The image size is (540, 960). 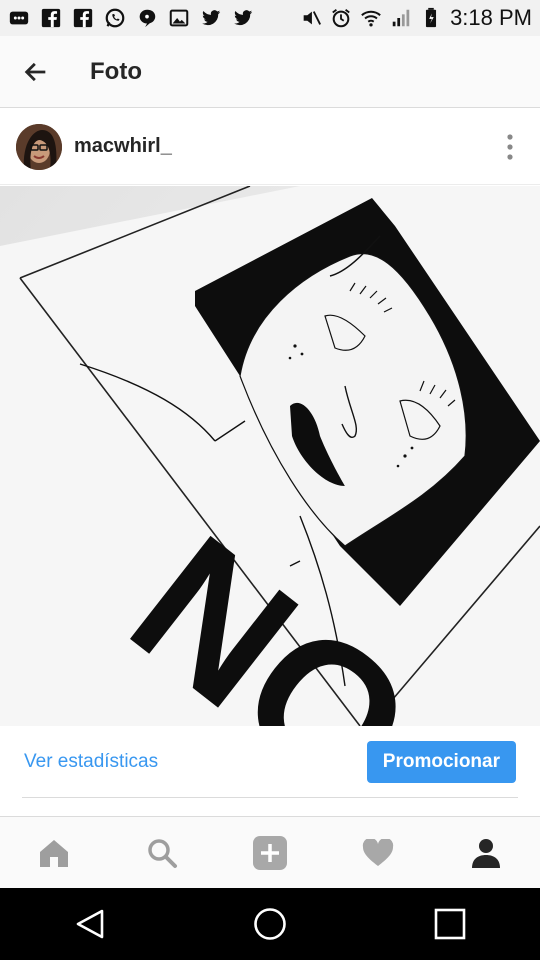 What do you see at coordinates (116, 71) in the screenshot?
I see `page-title: Foto` at bounding box center [116, 71].